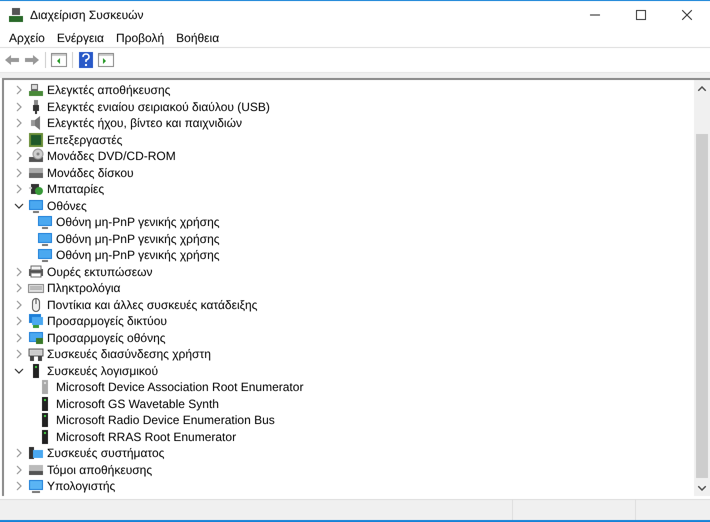 This screenshot has width=710, height=522. I want to click on tree-item: Τόμοι αποθήκευσης, so click(349, 470).